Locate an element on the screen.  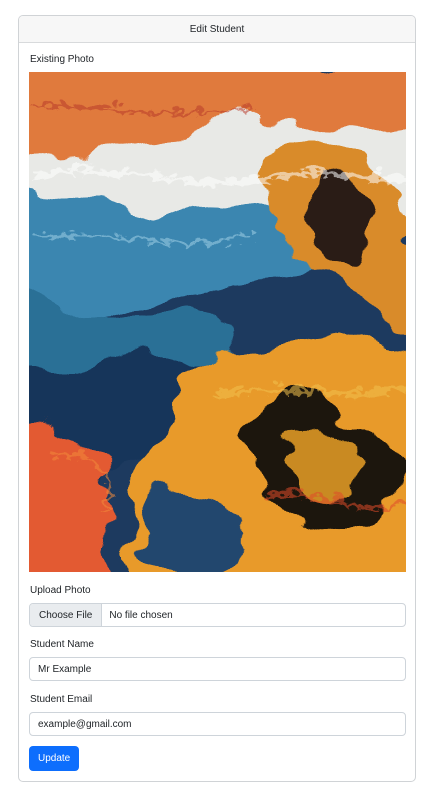
card-header: Edit Student is located at coordinates (217, 29).